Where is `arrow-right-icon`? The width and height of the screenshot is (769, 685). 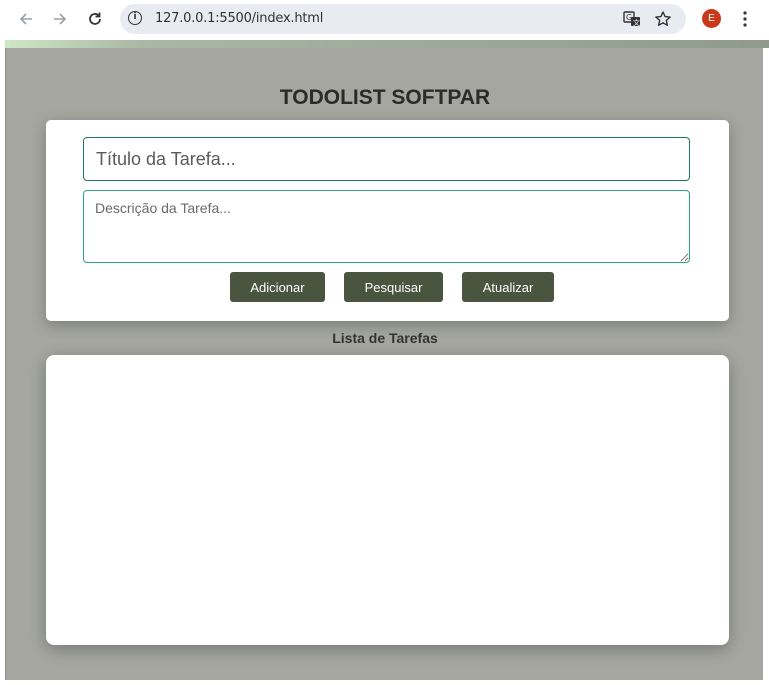
arrow-right-icon is located at coordinates (60, 19).